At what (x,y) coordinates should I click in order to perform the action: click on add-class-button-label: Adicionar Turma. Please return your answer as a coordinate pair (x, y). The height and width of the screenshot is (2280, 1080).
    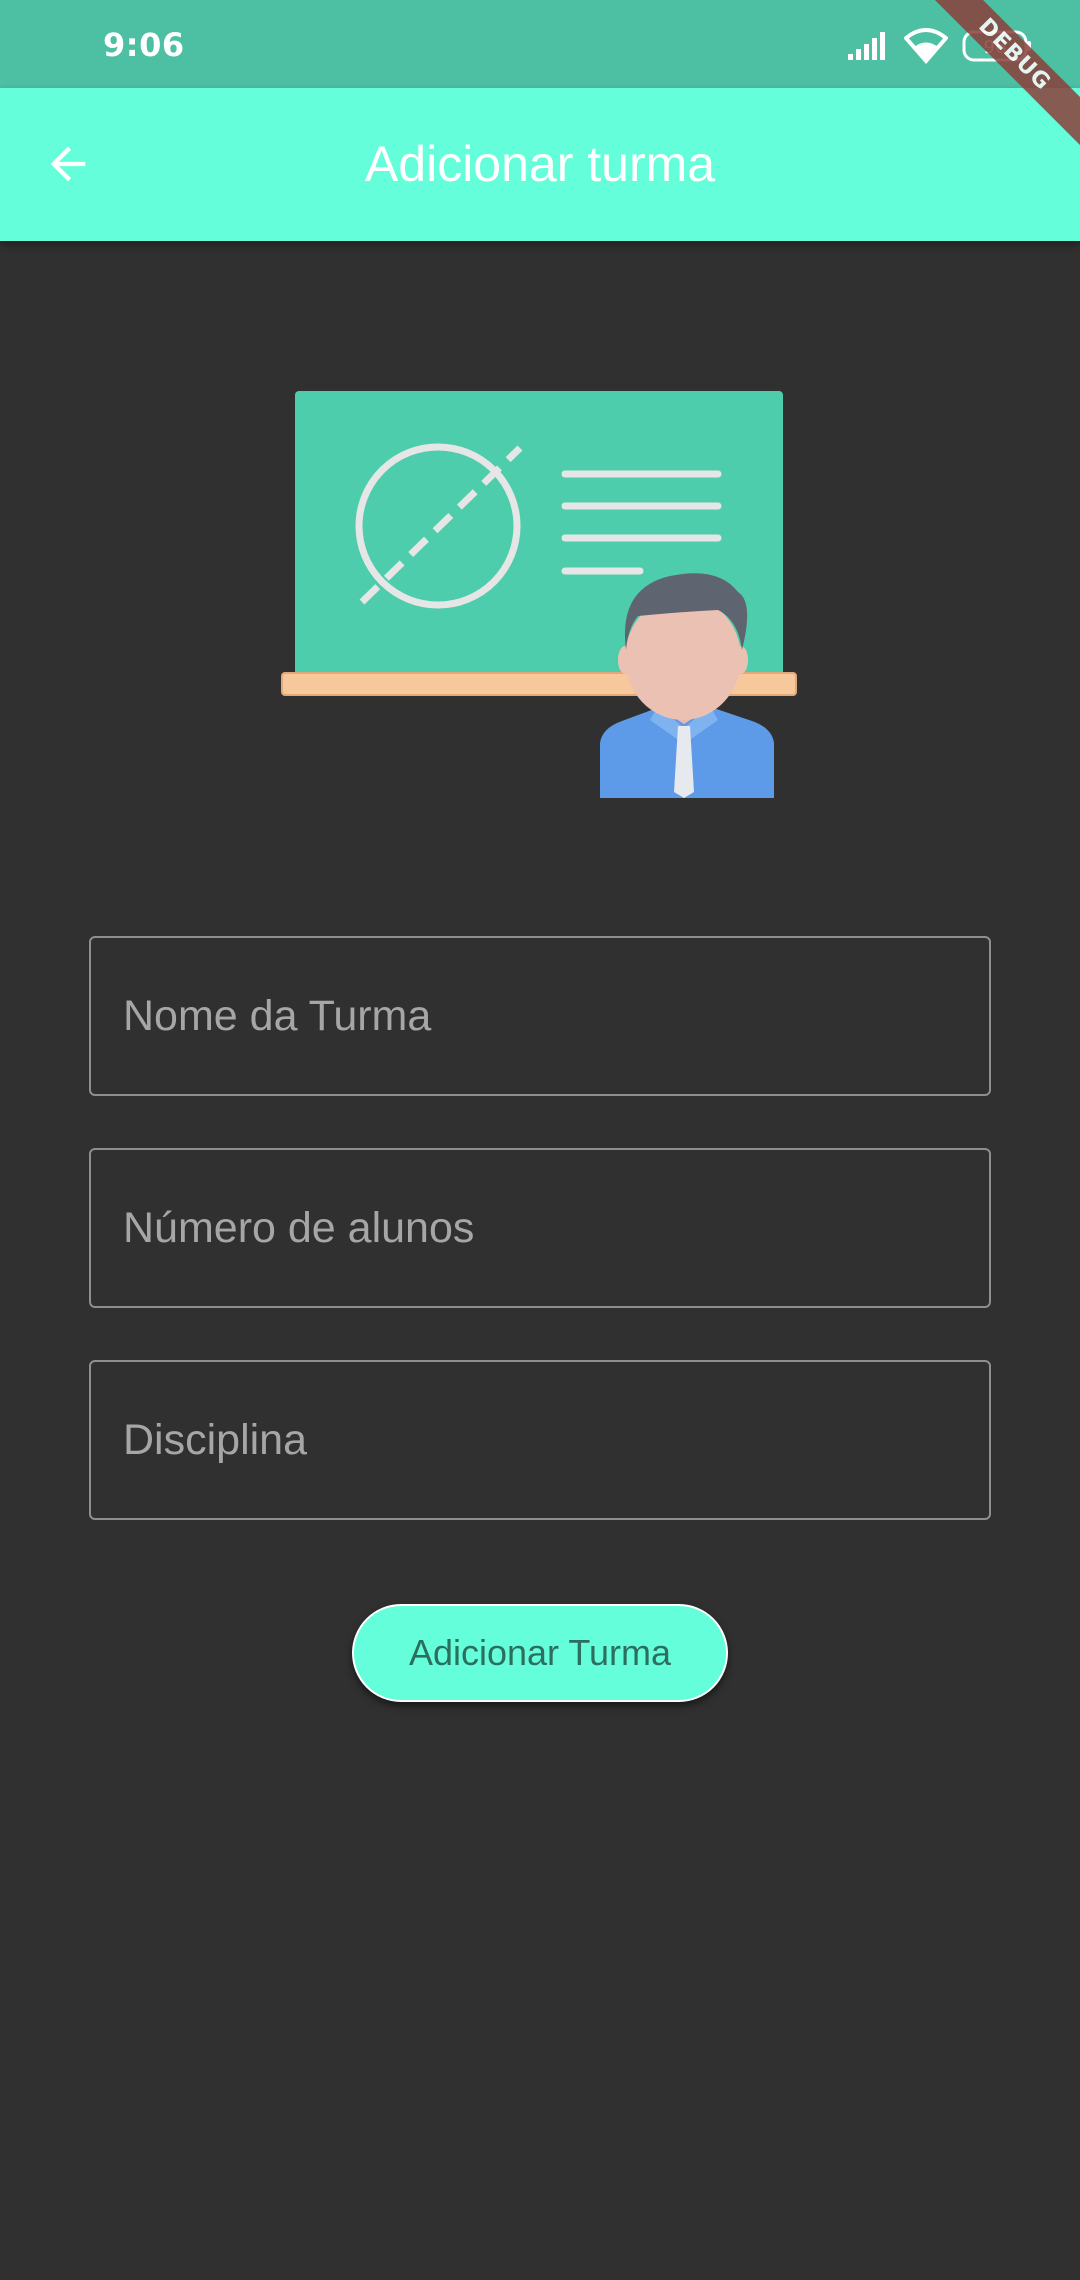
    Looking at the image, I should click on (540, 1652).